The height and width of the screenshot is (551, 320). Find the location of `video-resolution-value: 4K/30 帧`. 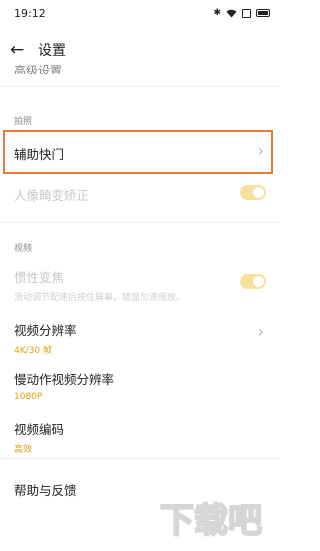

video-resolution-value: 4K/30 帧 is located at coordinates (33, 351).